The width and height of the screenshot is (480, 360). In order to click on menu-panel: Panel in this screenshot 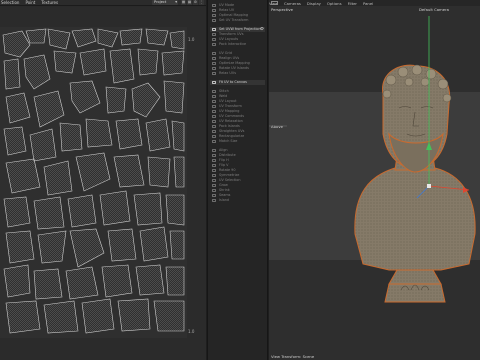, I will do `click(368, 3)`.